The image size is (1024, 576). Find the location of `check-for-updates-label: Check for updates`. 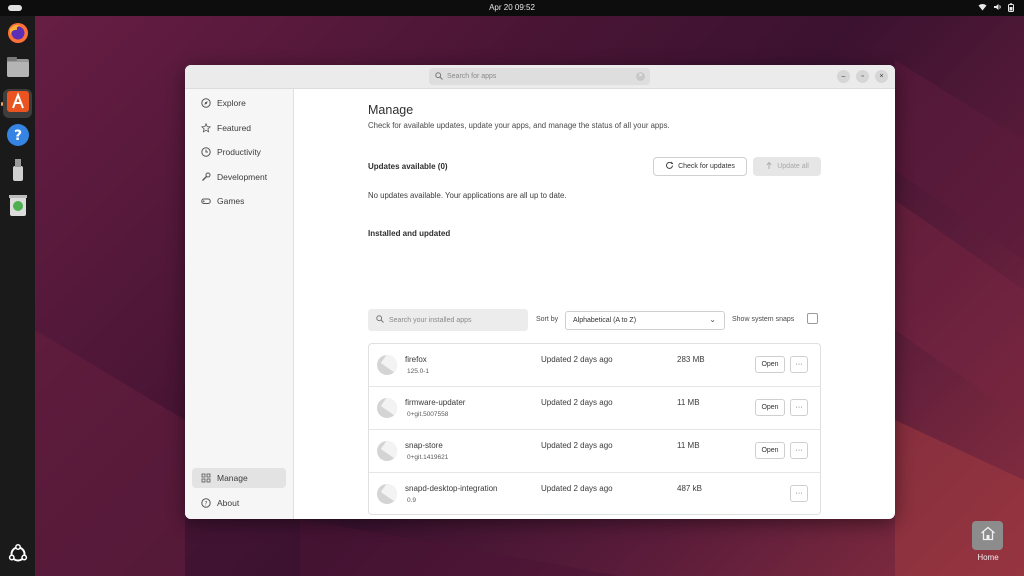

check-for-updates-label: Check for updates is located at coordinates (706, 166).